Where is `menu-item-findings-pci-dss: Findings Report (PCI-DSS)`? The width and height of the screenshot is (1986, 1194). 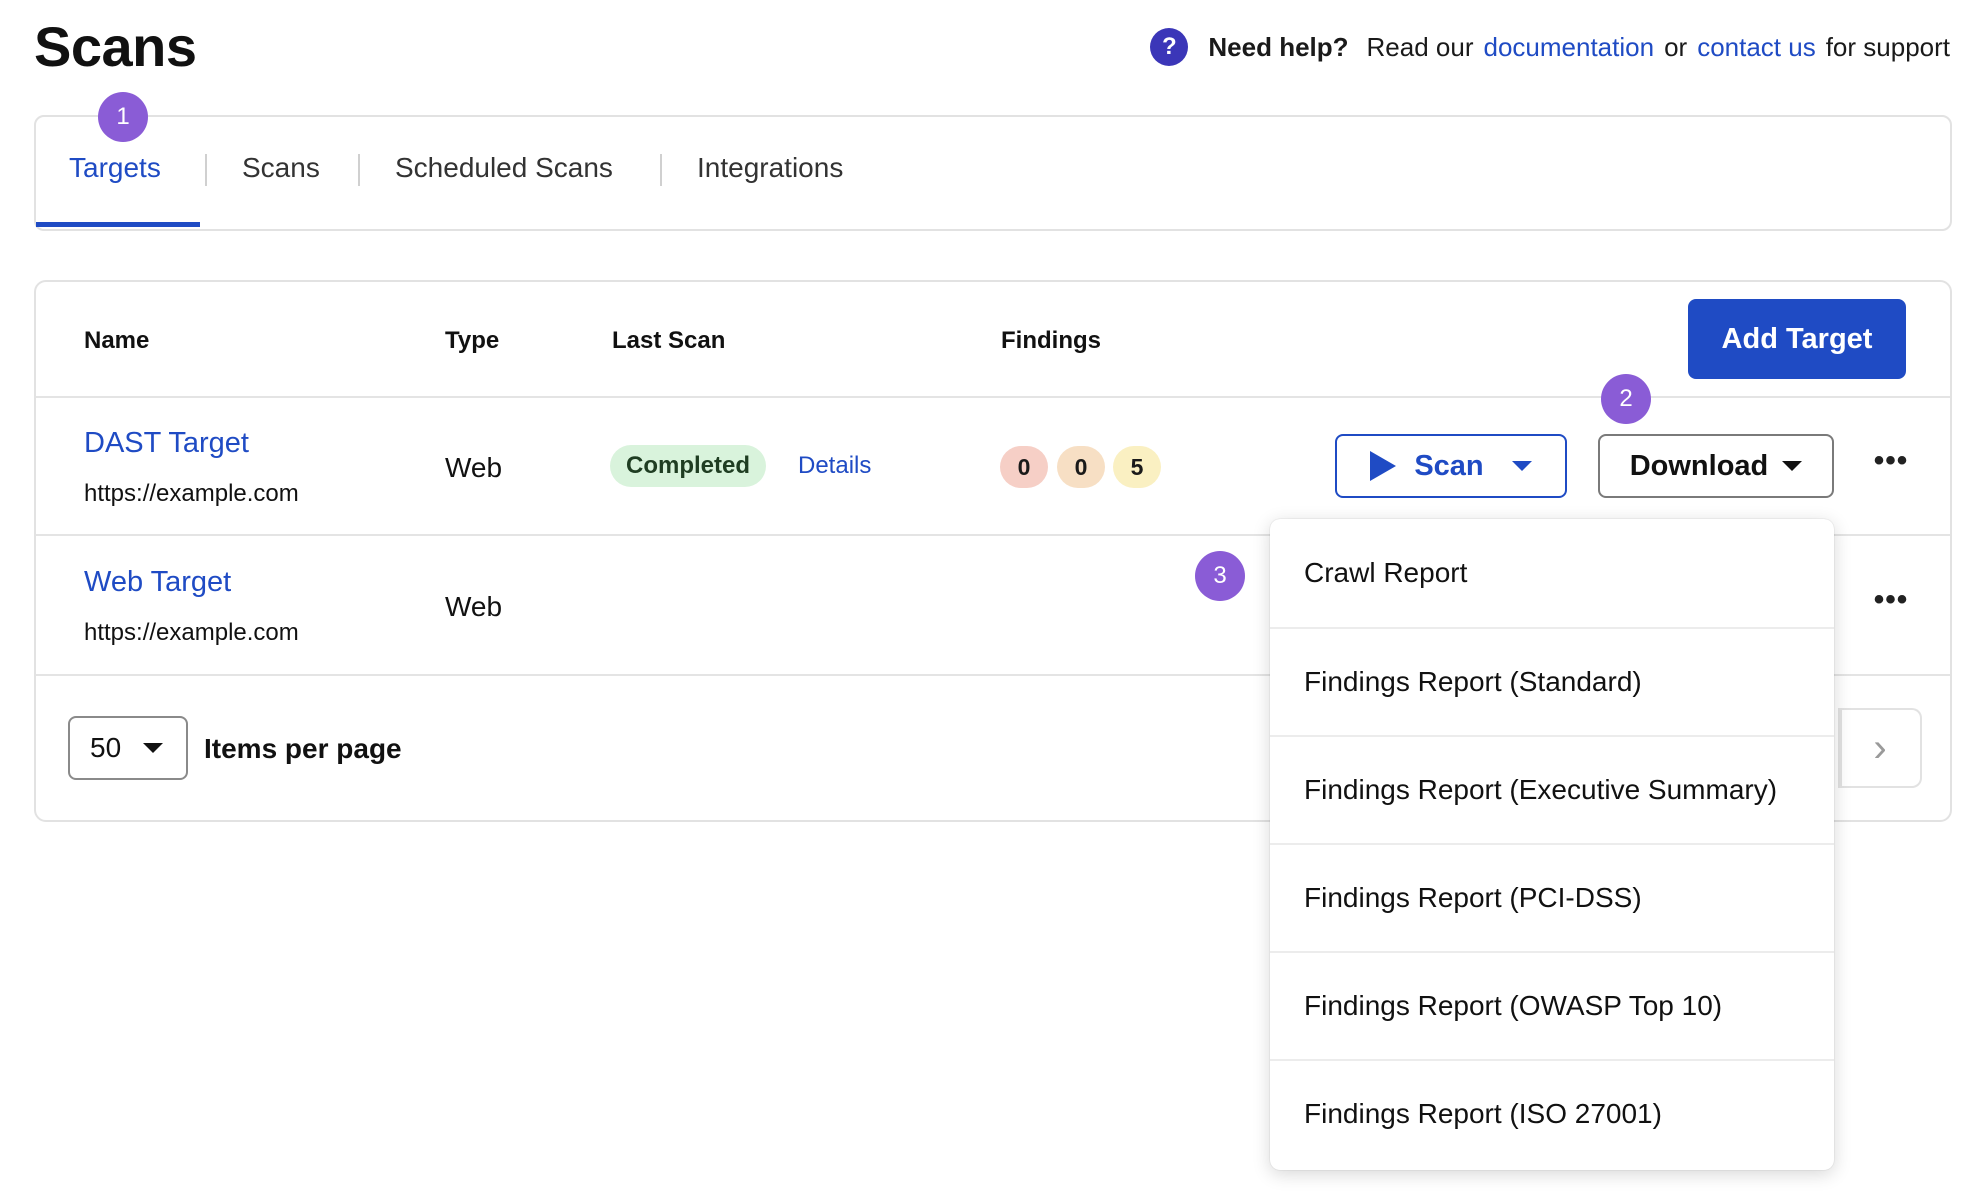
menu-item-findings-pci-dss: Findings Report (PCI-DSS) is located at coordinates (1552, 897).